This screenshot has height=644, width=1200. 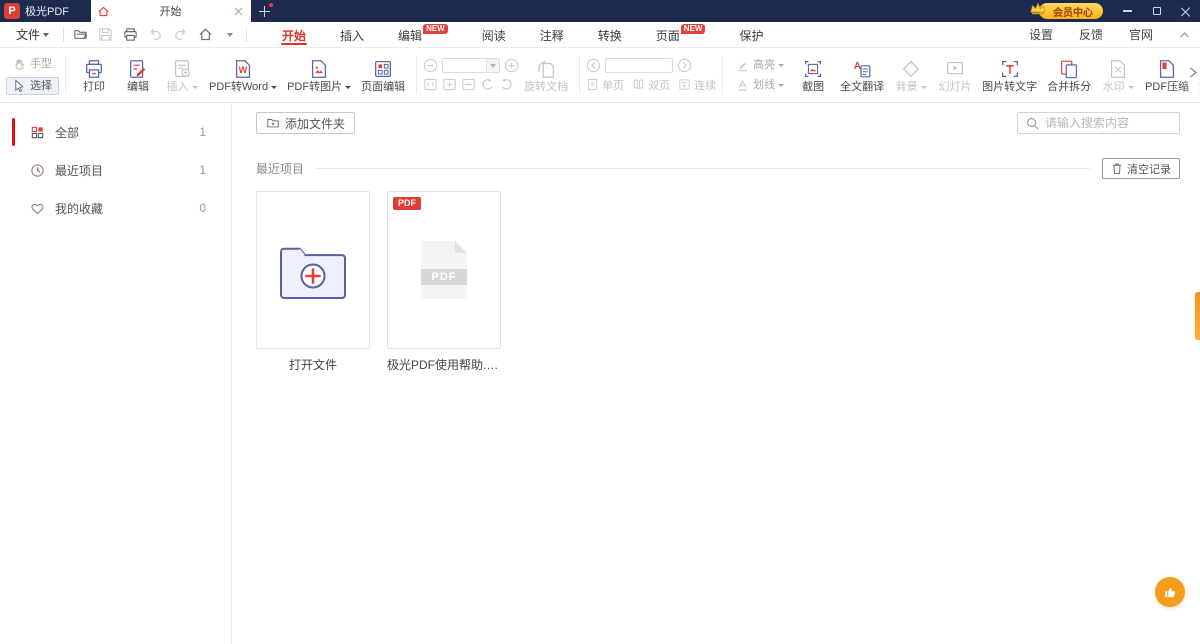 What do you see at coordinates (32, 64) in the screenshot?
I see `hand-tool-button: 手型` at bounding box center [32, 64].